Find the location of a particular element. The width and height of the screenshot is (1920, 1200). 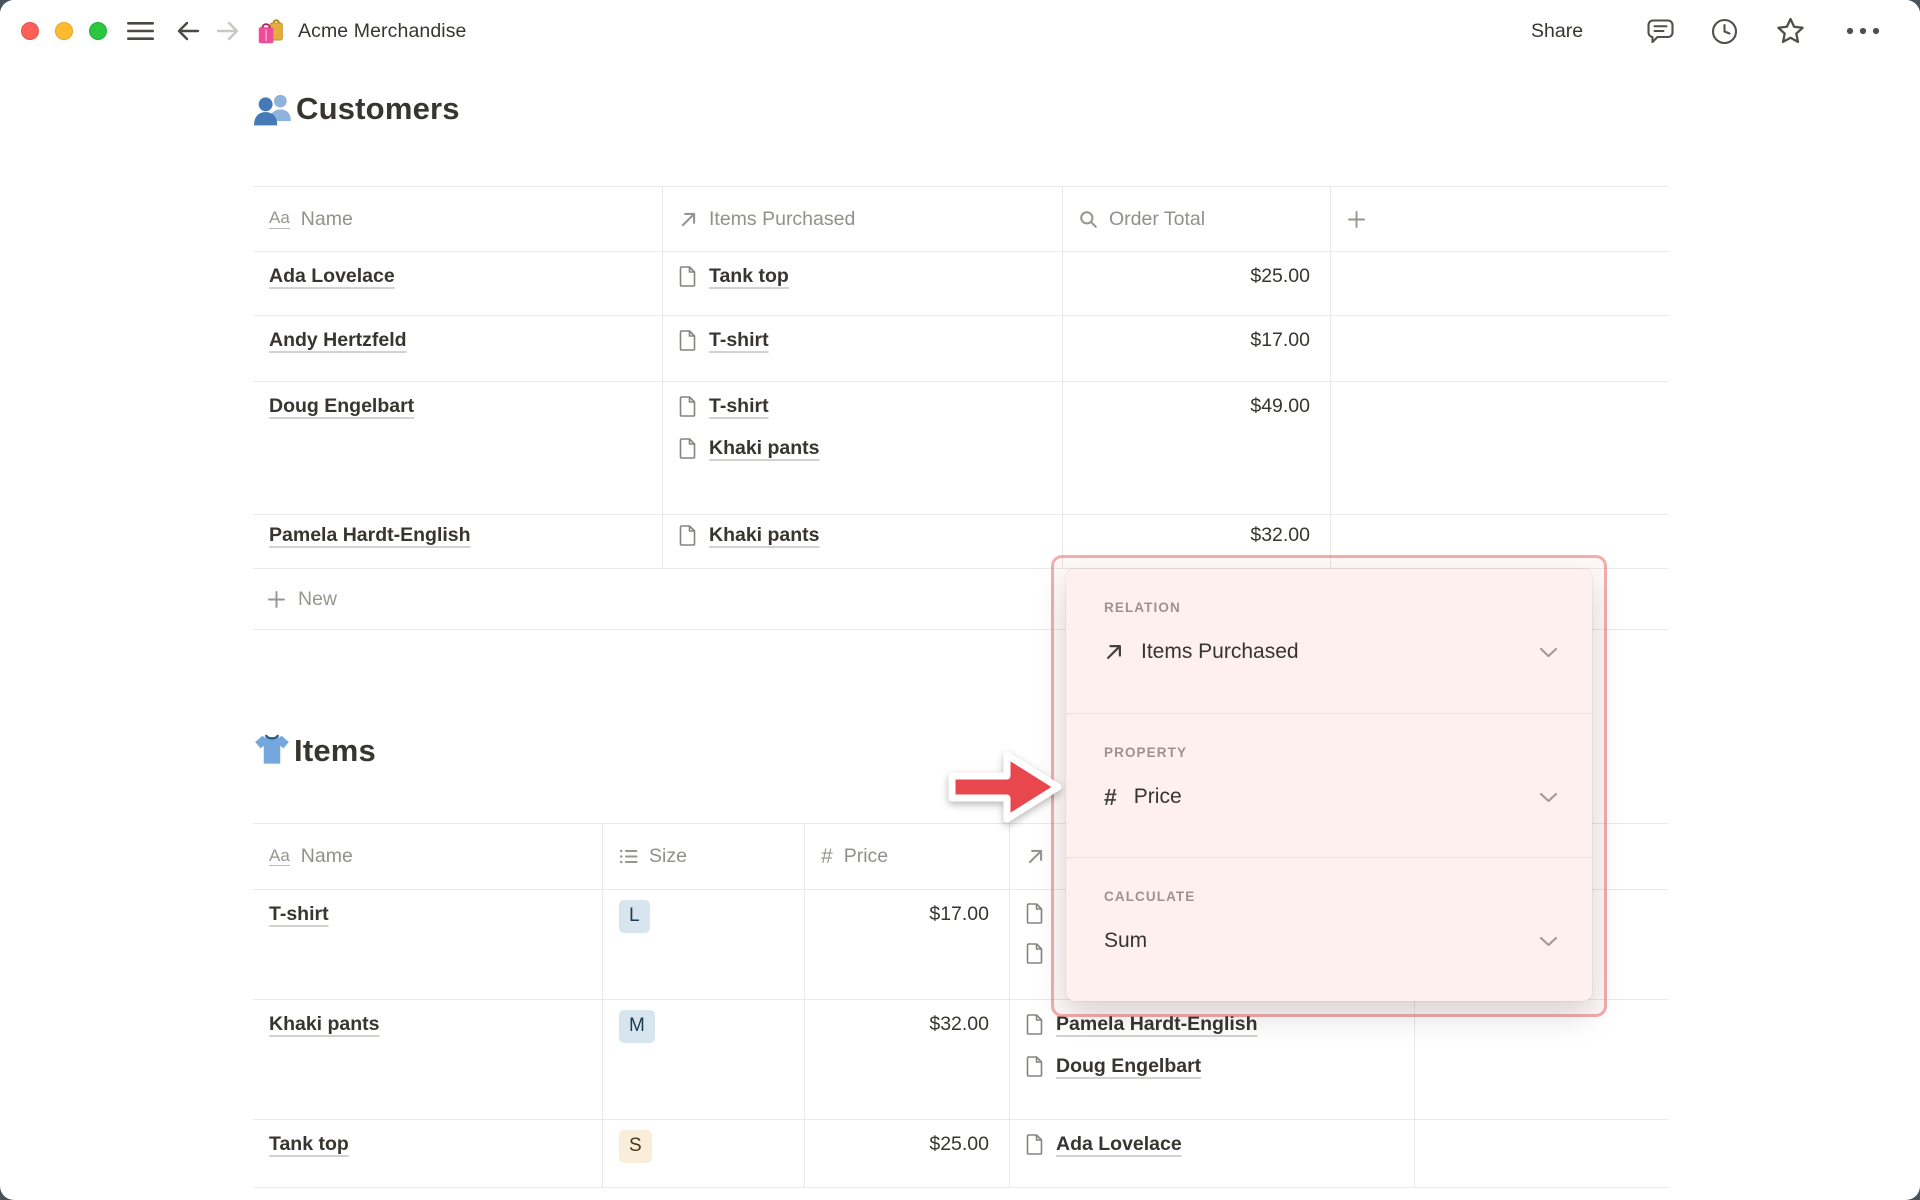

customers-section-title: Customers is located at coordinates (356, 108).